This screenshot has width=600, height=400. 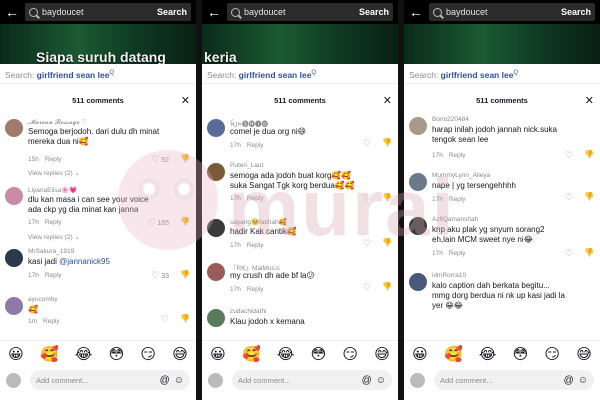 I want to click on close-icon: ✕, so click(x=387, y=100).